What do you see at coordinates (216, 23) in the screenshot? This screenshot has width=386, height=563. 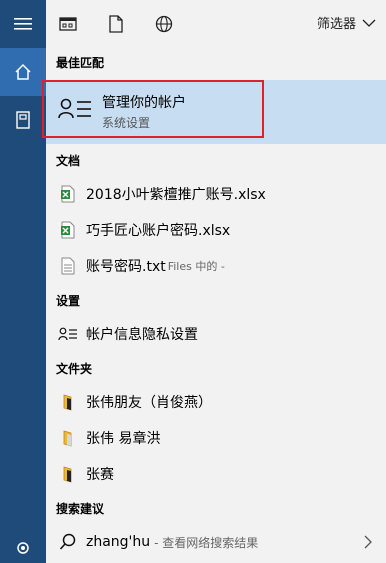 I see `top-bar: 筛选器` at bounding box center [216, 23].